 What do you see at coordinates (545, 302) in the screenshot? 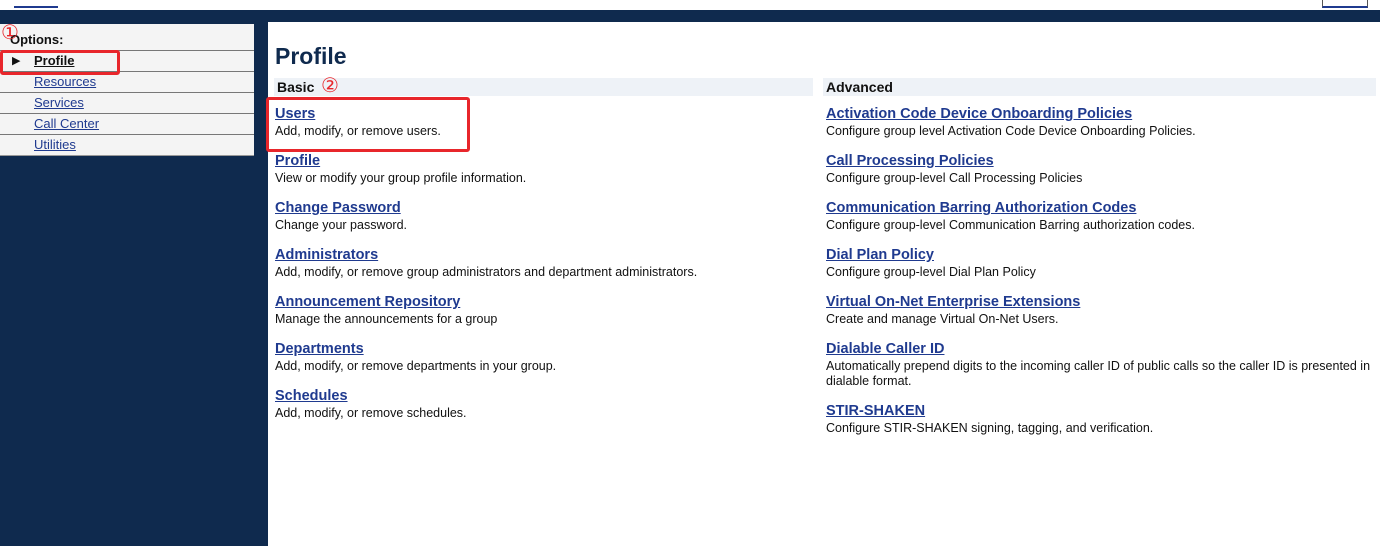
I see `announcement-repository-link: Announcement Repository` at bounding box center [545, 302].